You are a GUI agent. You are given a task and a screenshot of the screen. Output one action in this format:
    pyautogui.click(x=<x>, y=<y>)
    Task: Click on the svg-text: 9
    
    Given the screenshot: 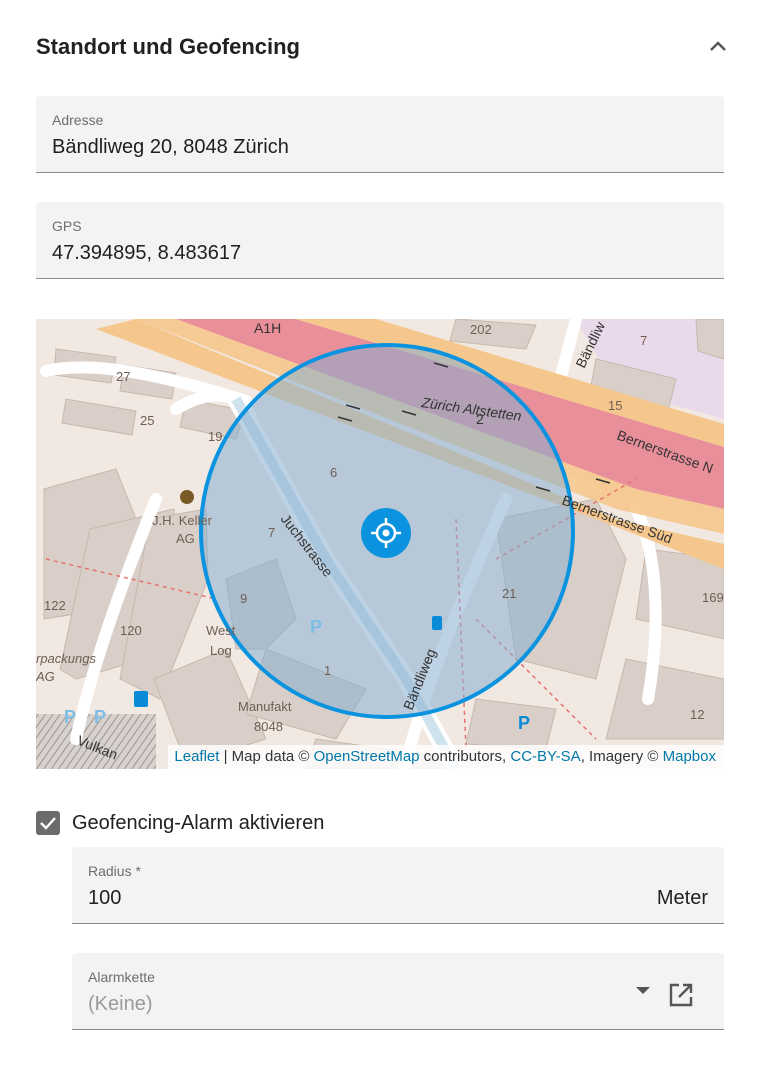 What is the action you would take?
    pyautogui.click(x=243, y=598)
    